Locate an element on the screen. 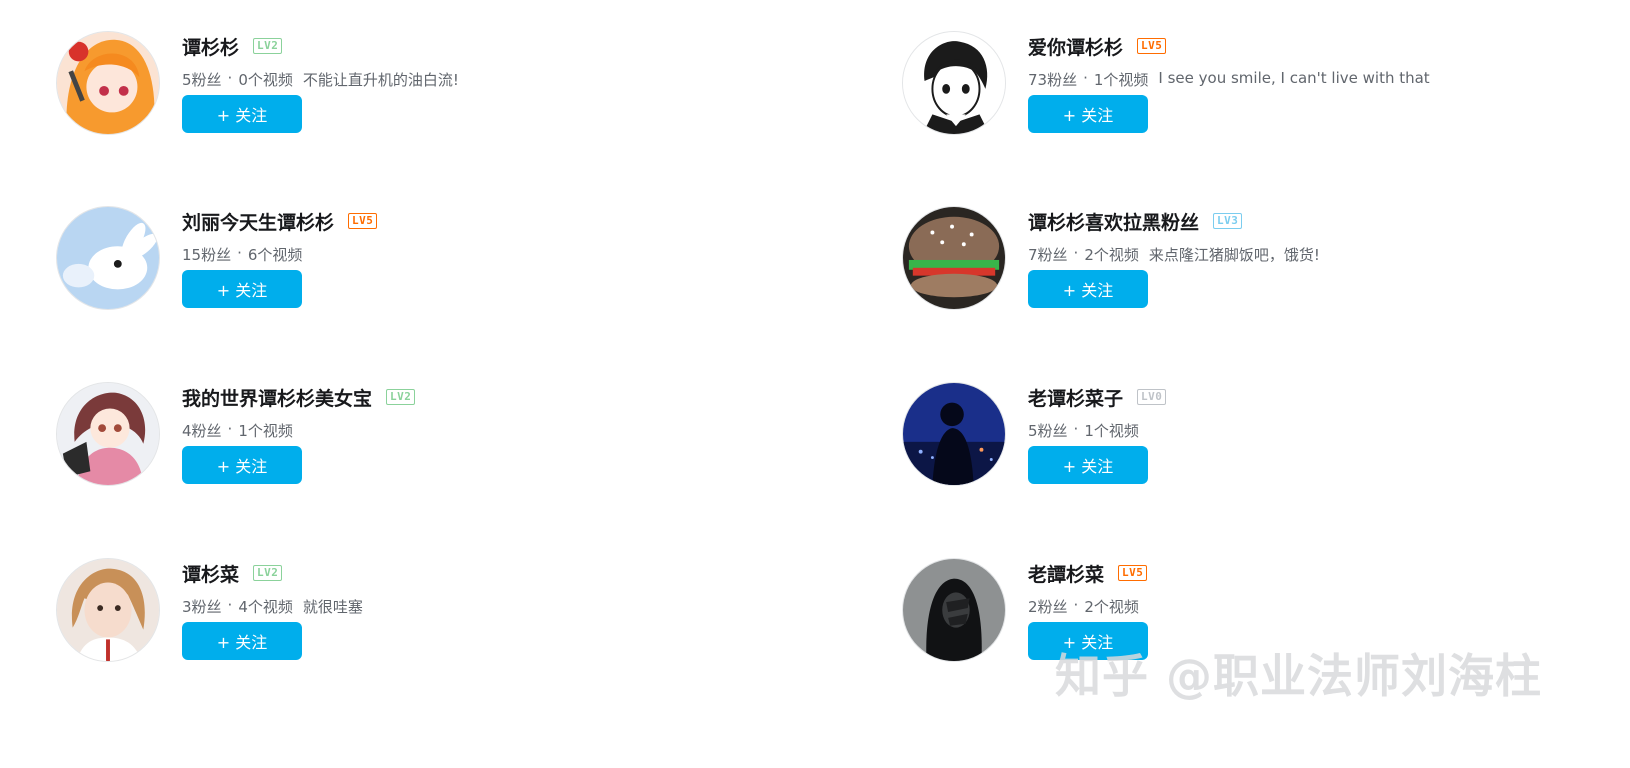 Image resolution: width=1630 pixels, height=768 pixels. user-signature: I see you smile, I can't live with that is located at coordinates (1294, 78).